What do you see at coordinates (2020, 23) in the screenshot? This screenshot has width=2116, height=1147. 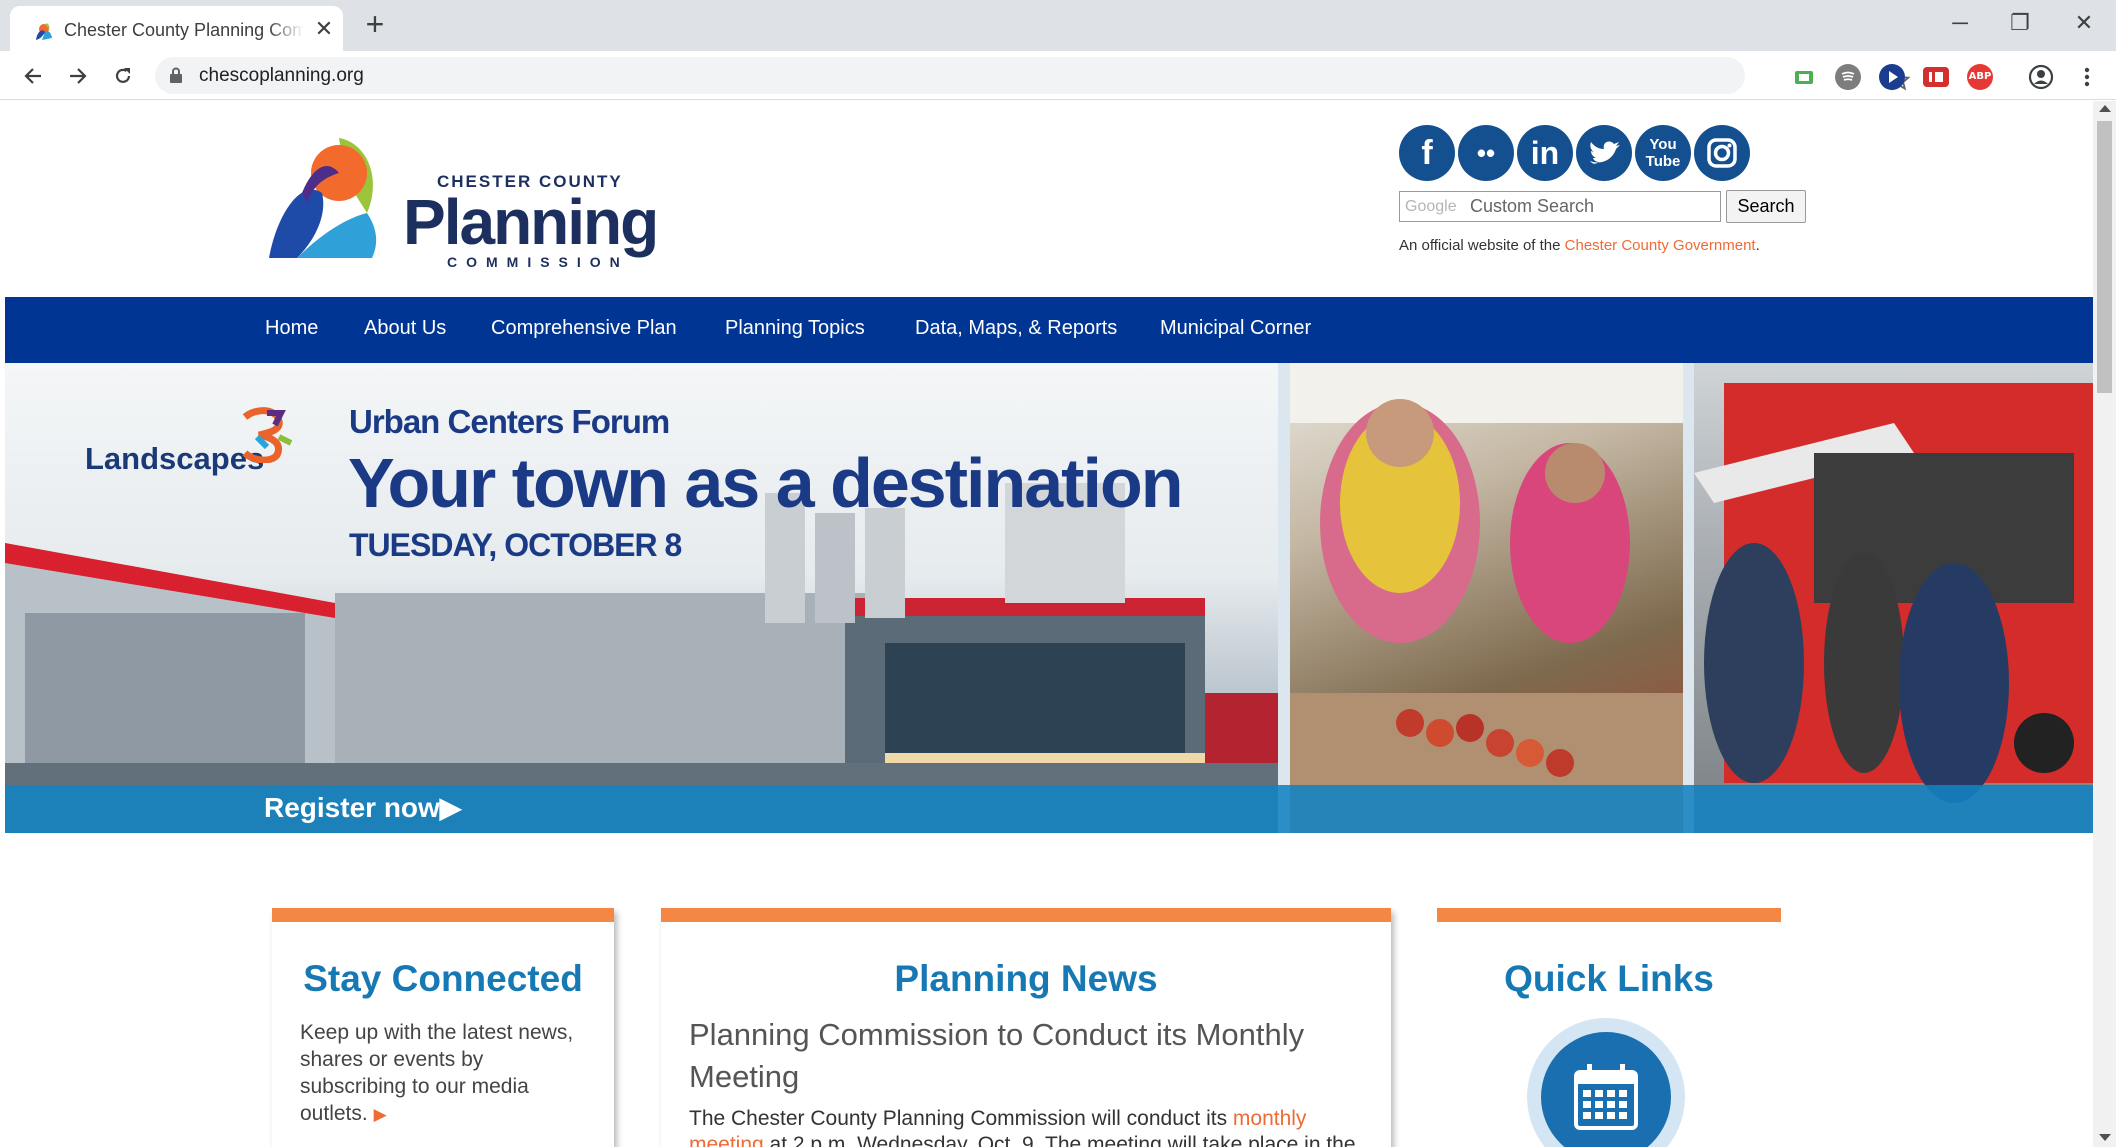 I see `window-restore-button: ❐` at bounding box center [2020, 23].